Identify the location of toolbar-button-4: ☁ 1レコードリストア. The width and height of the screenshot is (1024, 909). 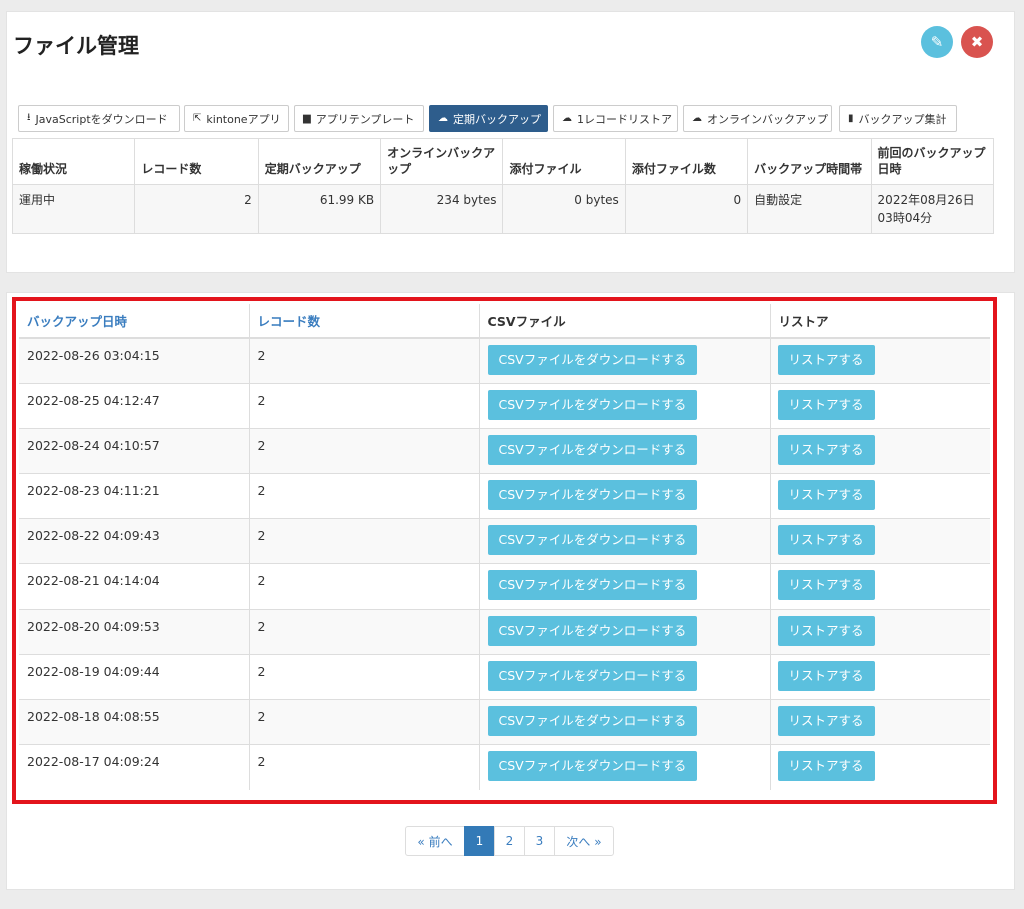
(615, 118).